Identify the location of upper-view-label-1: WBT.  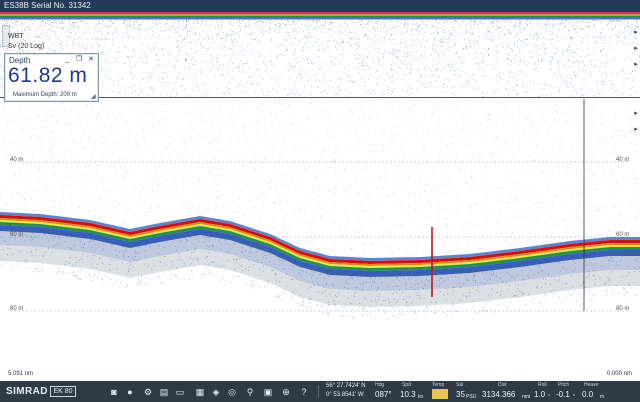
(16, 36).